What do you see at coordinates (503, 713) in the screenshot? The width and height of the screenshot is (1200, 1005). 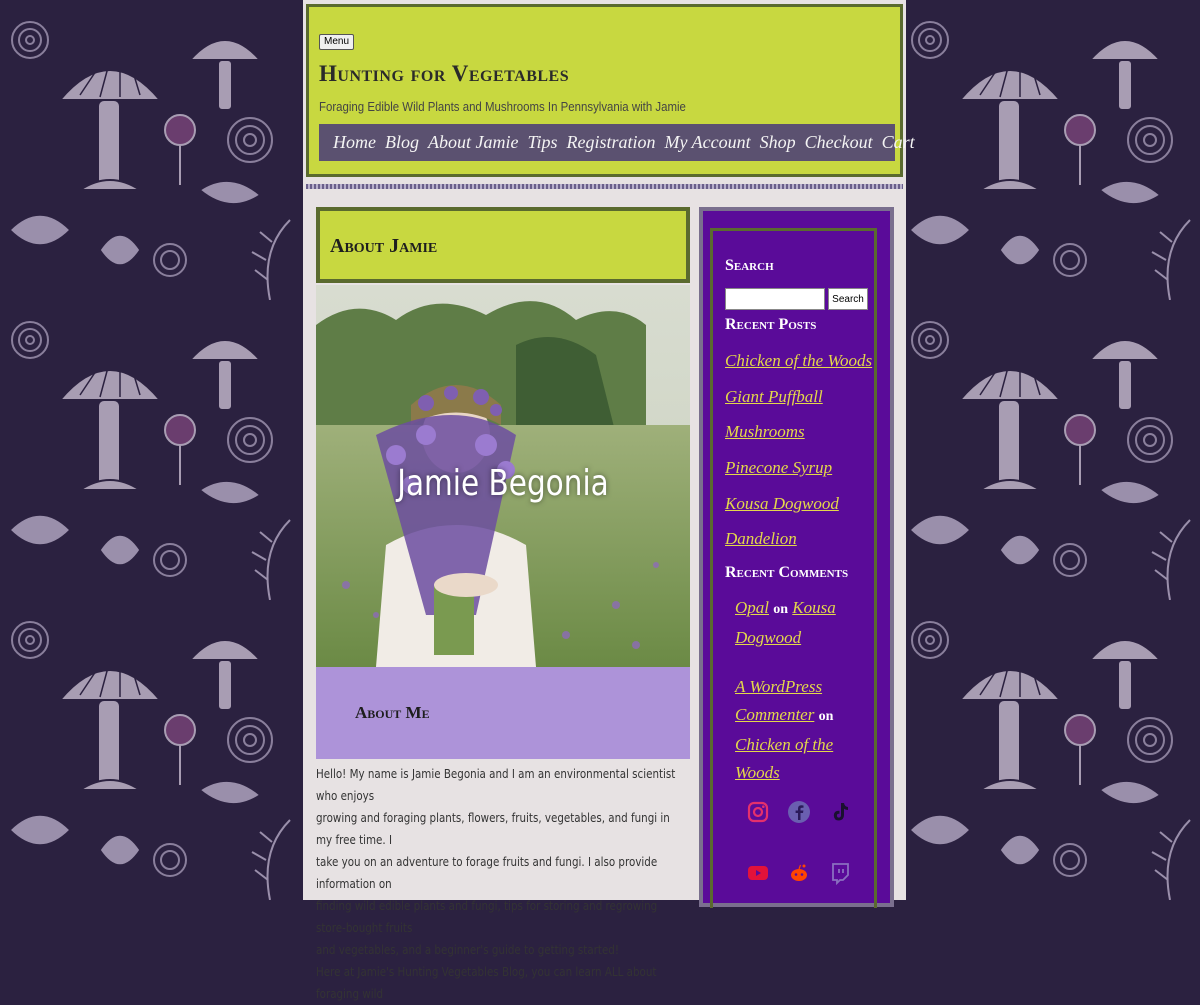 I see `about-me-box: About Me` at bounding box center [503, 713].